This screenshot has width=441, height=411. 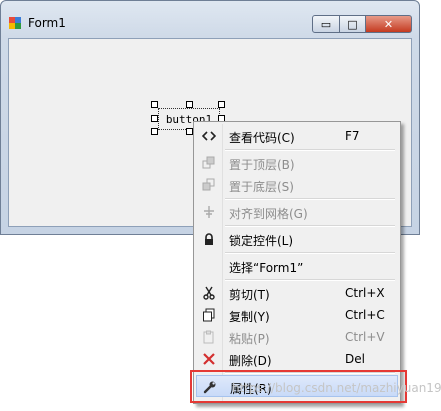 What do you see at coordinates (209, 185) in the screenshot?
I see `send-to-back-icon` at bounding box center [209, 185].